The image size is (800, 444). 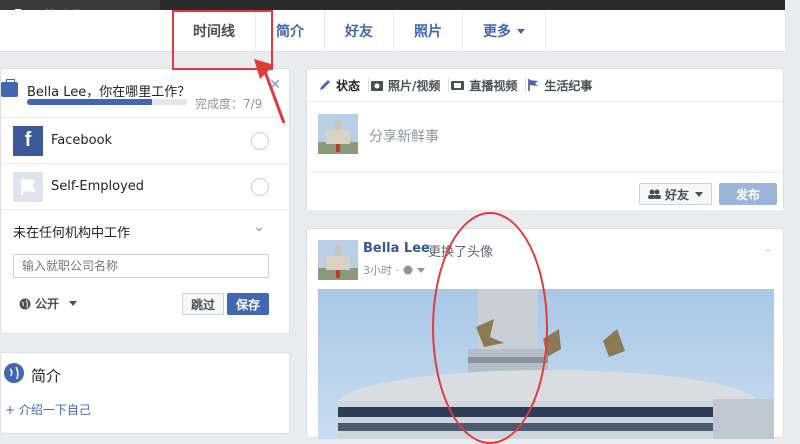 What do you see at coordinates (146, 186) in the screenshot?
I see `work-option-self-employed: Self-Employed` at bounding box center [146, 186].